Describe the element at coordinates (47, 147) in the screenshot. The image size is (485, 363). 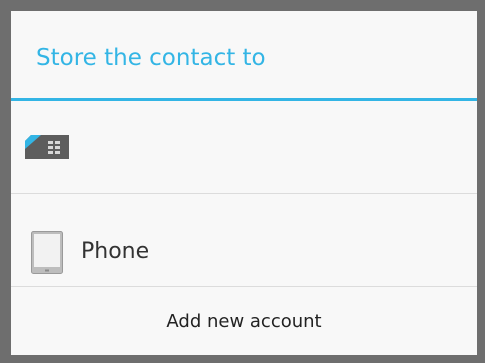
I see `sim-card-icon` at that location.